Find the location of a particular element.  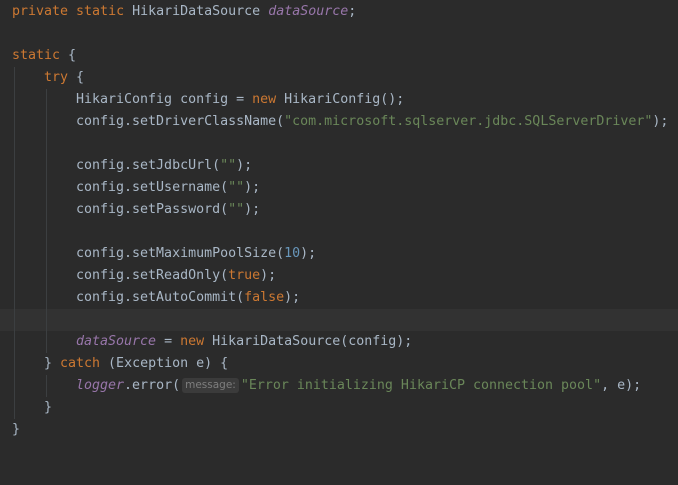

code-line-12: config.setMaximumPoolSize(10); is located at coordinates (339, 254).